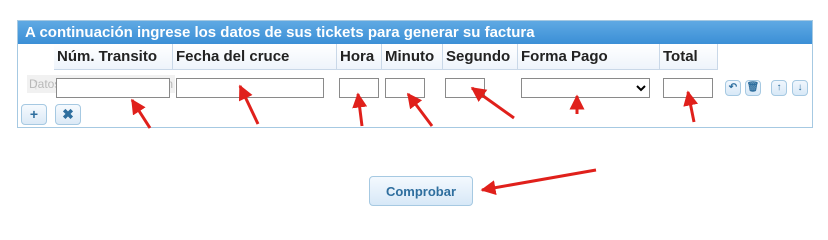 The width and height of the screenshot is (828, 240). What do you see at coordinates (688, 88) in the screenshot?
I see `total-input` at bounding box center [688, 88].